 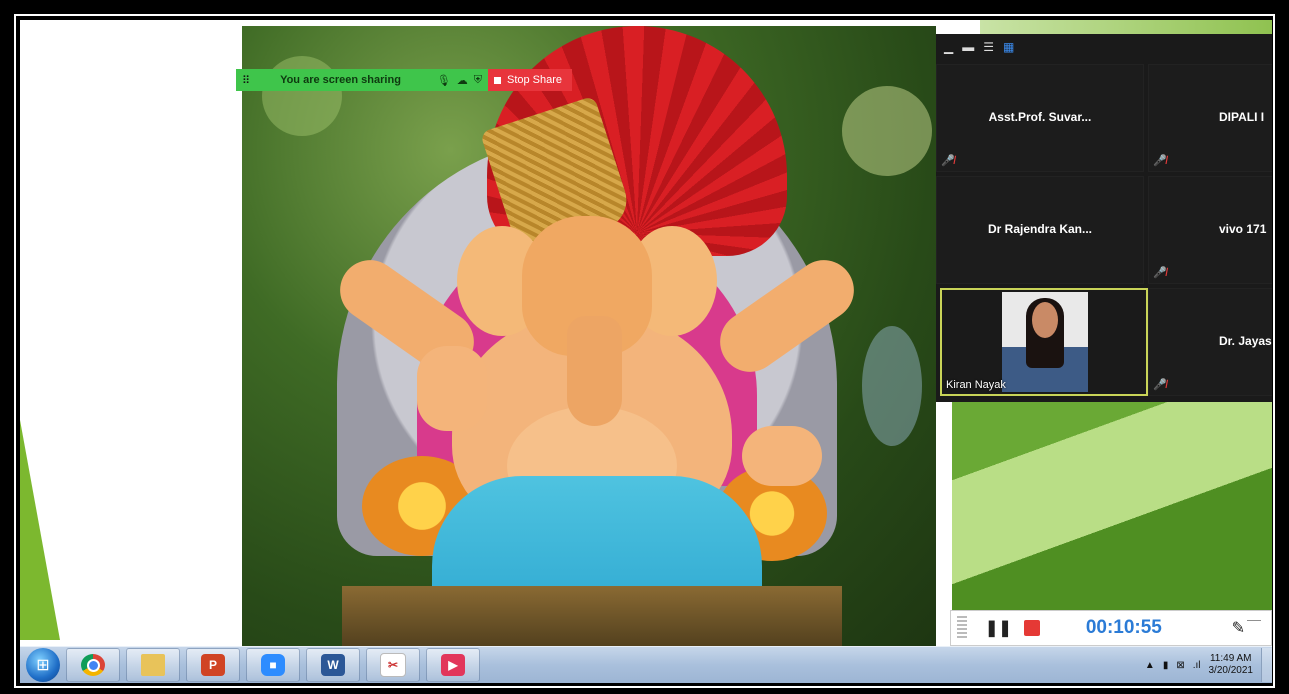 What do you see at coordinates (988, 47) in the screenshot?
I see `strip-view-icon: ☰` at bounding box center [988, 47].